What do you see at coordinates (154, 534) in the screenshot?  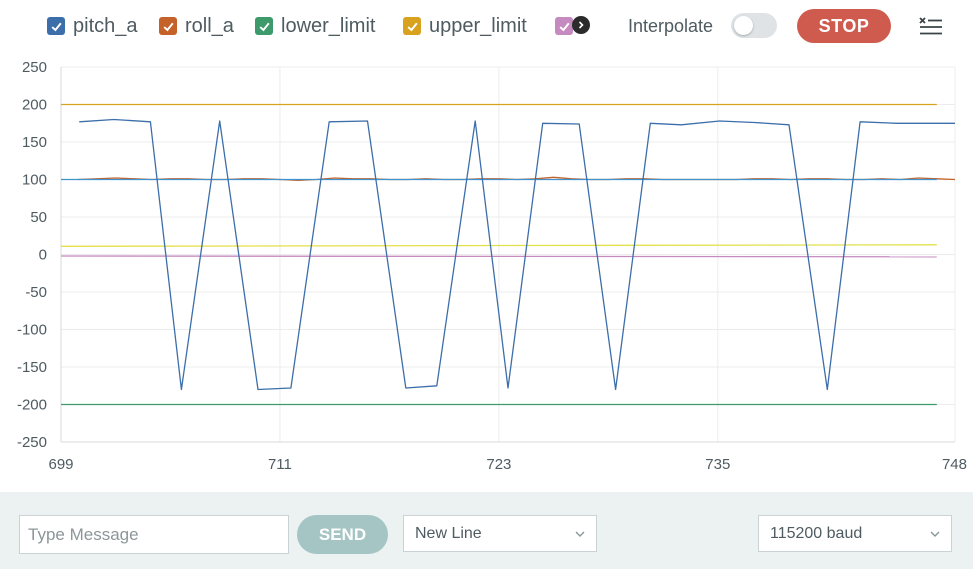 I see `message-input` at bounding box center [154, 534].